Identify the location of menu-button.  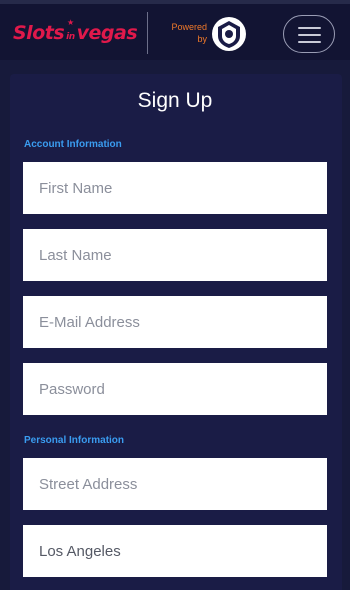
(309, 34).